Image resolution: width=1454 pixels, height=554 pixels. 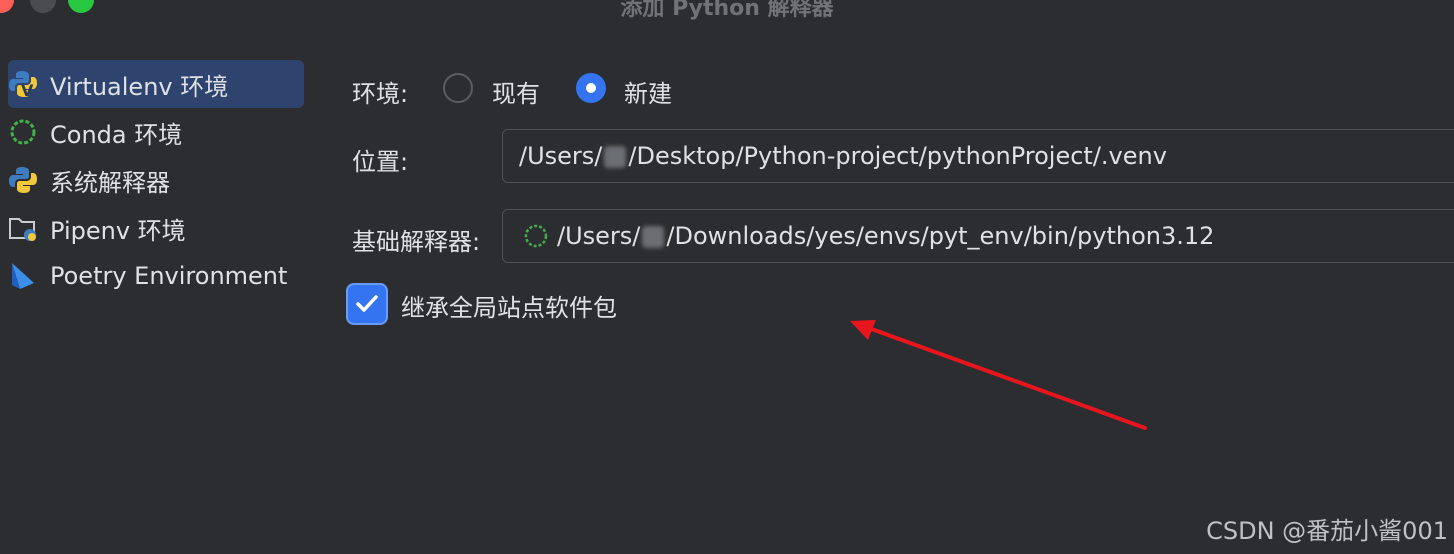 I want to click on annotation-arrow, so click(x=998, y=375).